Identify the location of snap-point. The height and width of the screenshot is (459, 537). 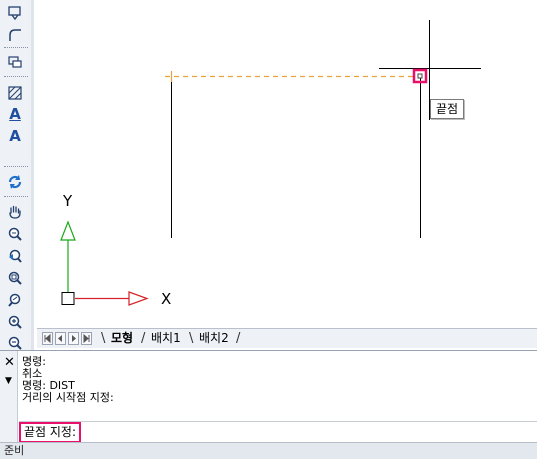
(420, 76).